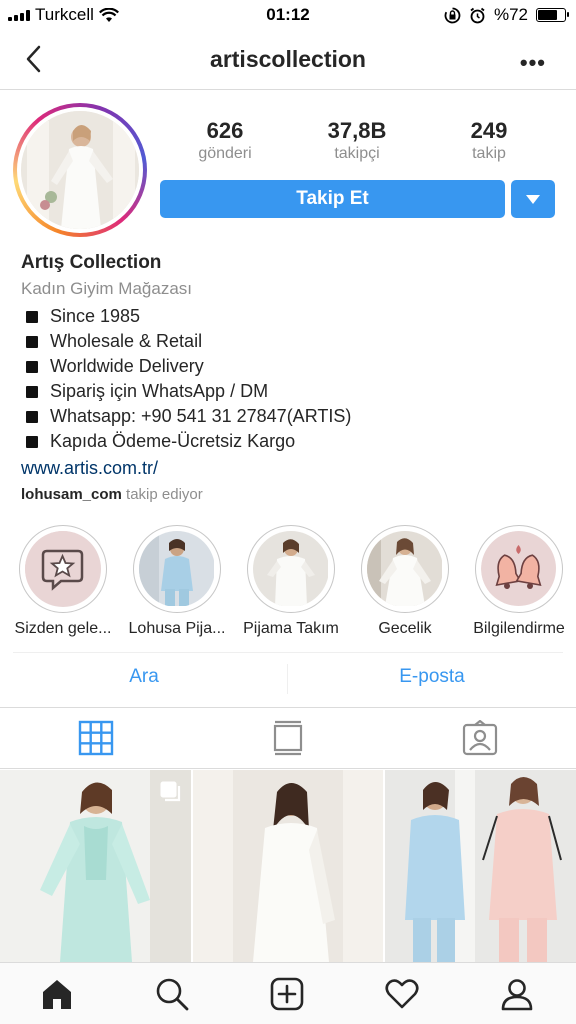 Image resolution: width=576 pixels, height=1024 pixels. I want to click on followed-by-text: takip ediyor, so click(164, 494).